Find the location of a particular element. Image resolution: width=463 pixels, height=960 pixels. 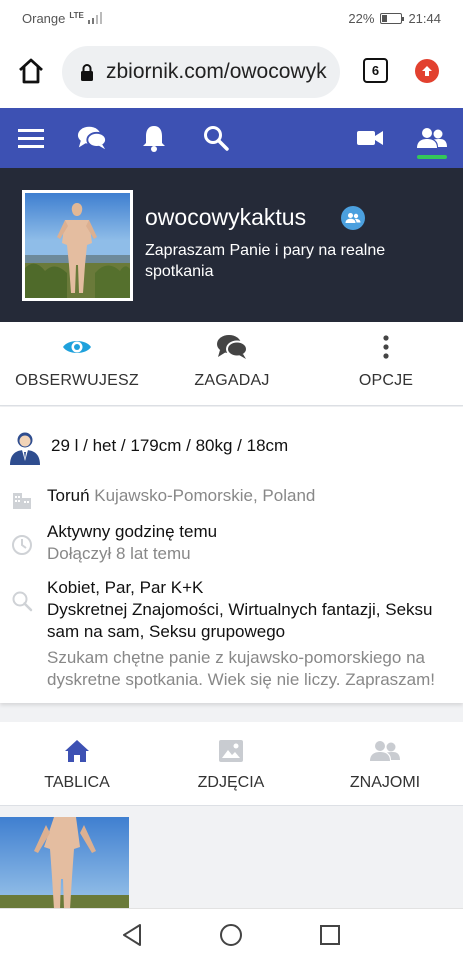

carrier-group: Orange LTE is located at coordinates (63, 18).